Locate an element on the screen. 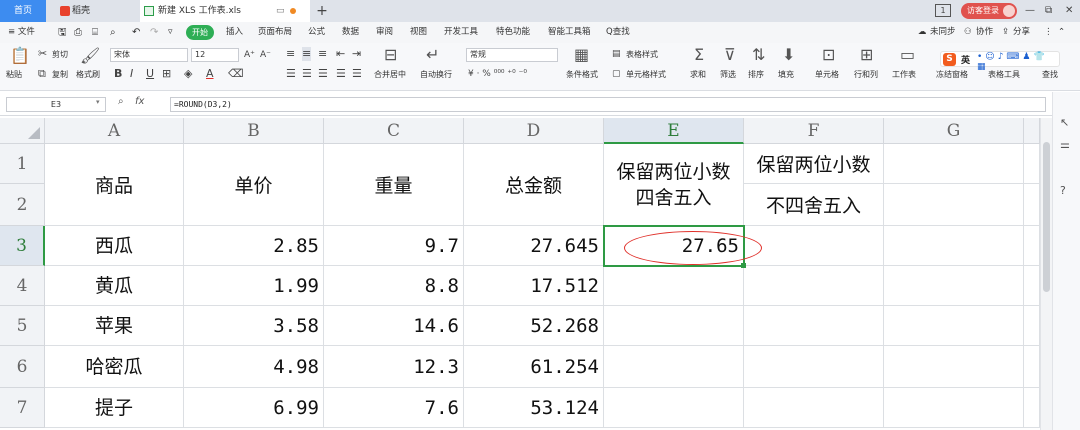 The width and height of the screenshot is (1080, 430). tab-document: 新建 XLS 工作表.xls ▭ is located at coordinates (225, 11).